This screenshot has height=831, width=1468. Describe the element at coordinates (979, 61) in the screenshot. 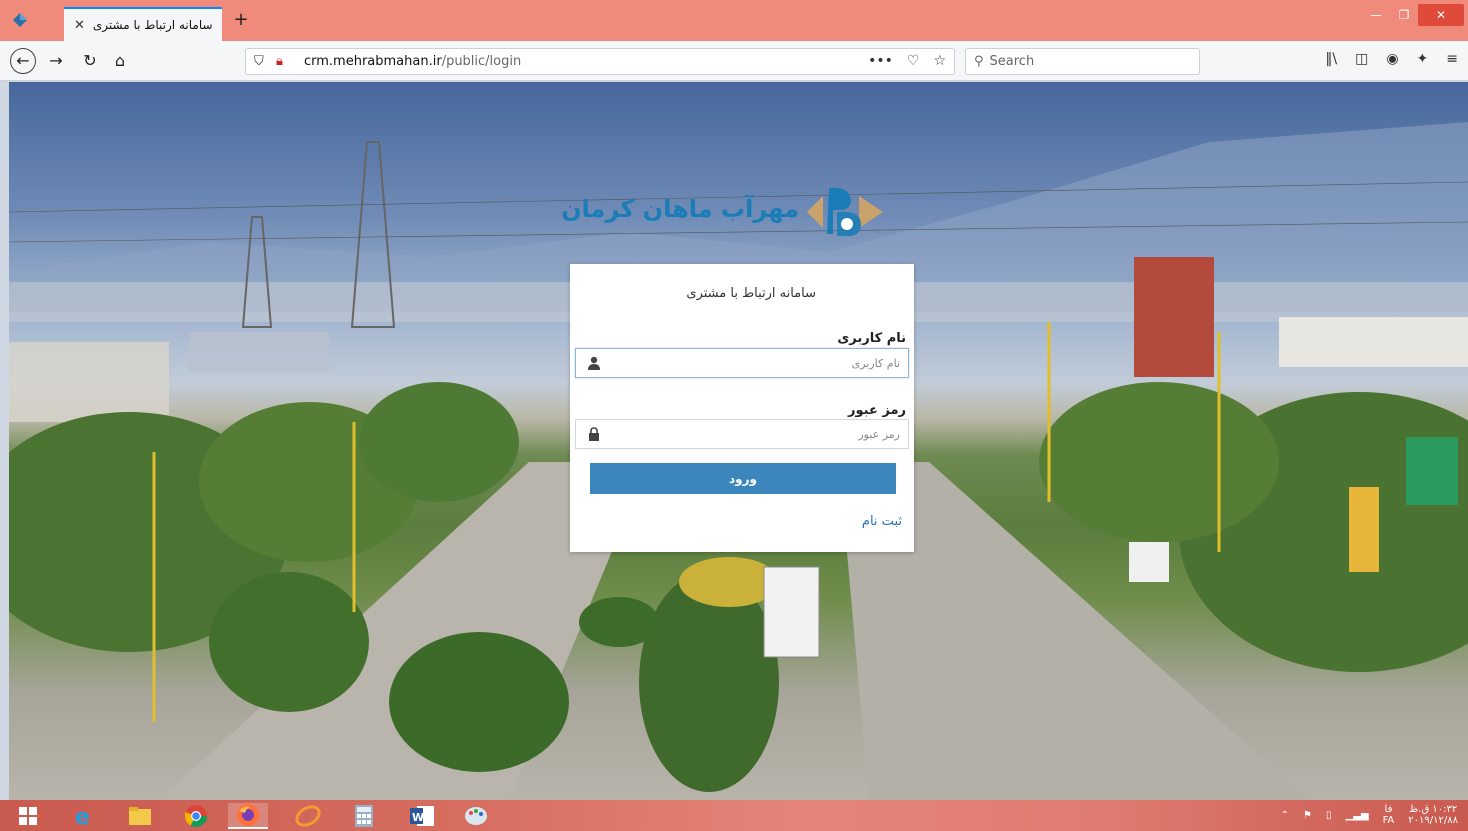

I see `search-icon: ⚲` at that location.